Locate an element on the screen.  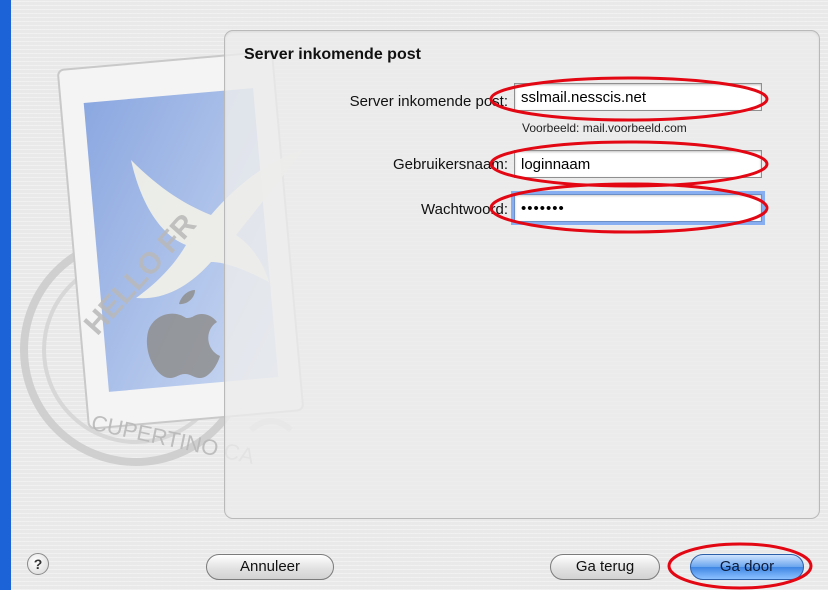
server-label: Server inkomende post: is located at coordinates (428, 101).